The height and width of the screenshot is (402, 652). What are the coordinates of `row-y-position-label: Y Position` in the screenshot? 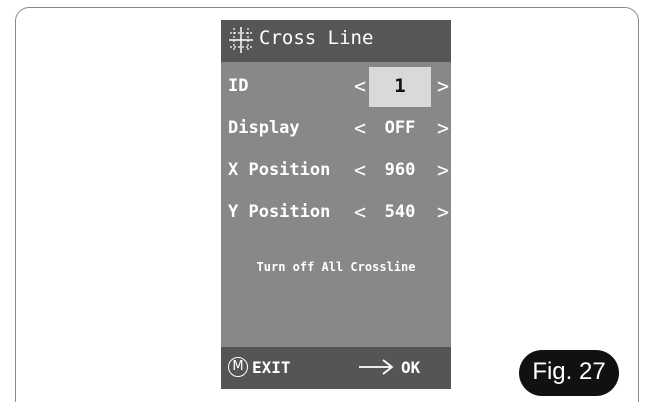 It's located at (279, 212).